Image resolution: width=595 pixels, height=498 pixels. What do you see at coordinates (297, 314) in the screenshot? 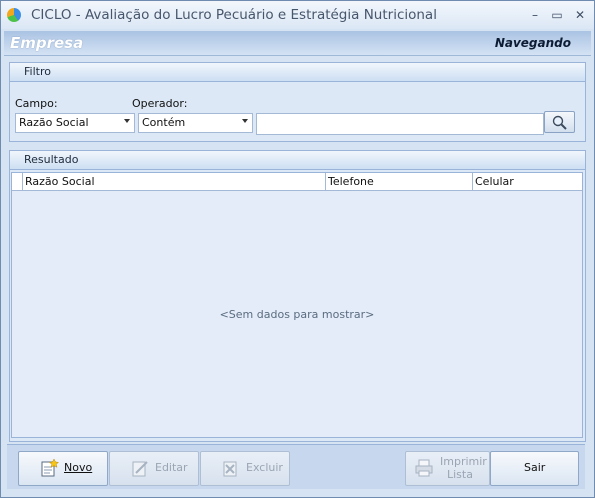
I see `empty-message: <Sem dados para mostrar>` at bounding box center [297, 314].